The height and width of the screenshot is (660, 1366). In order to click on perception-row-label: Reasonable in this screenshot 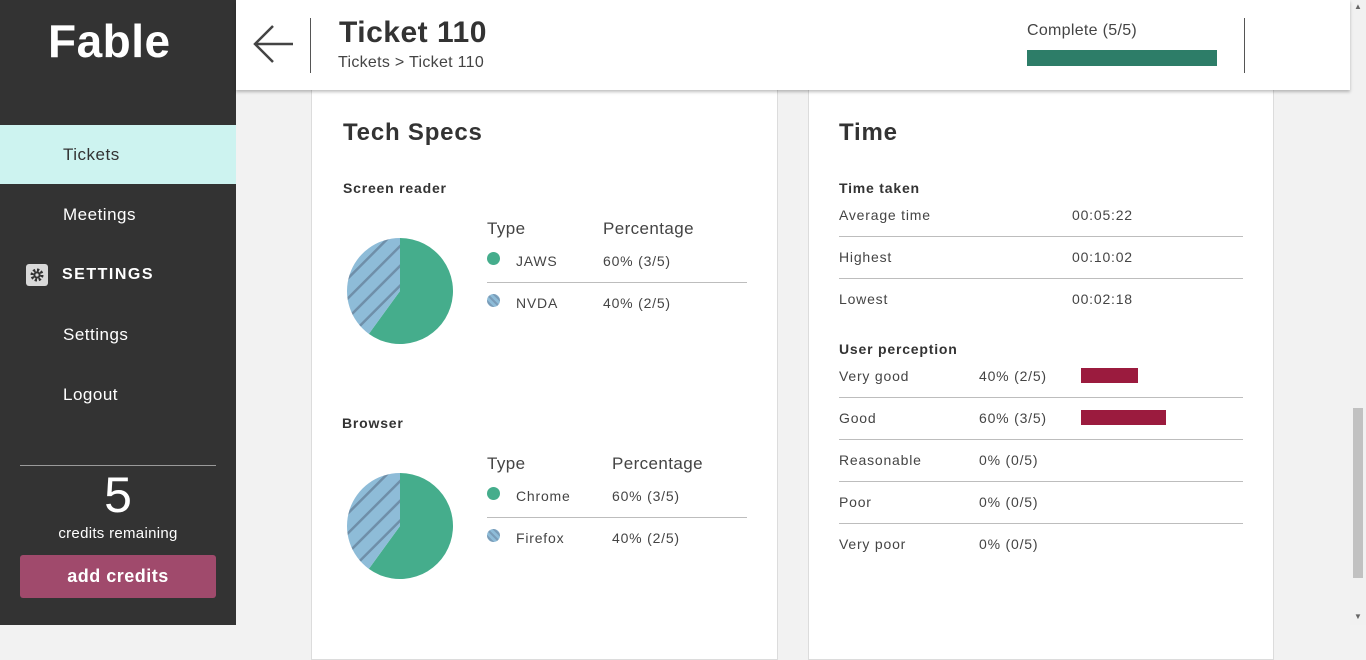, I will do `click(880, 460)`.